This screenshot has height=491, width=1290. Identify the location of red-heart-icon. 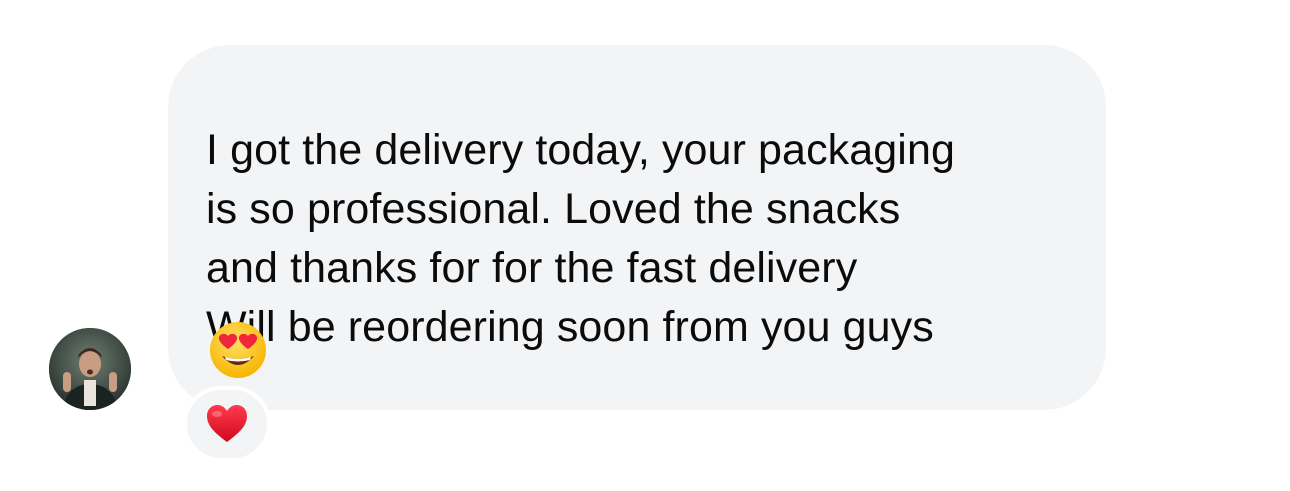
(227, 423).